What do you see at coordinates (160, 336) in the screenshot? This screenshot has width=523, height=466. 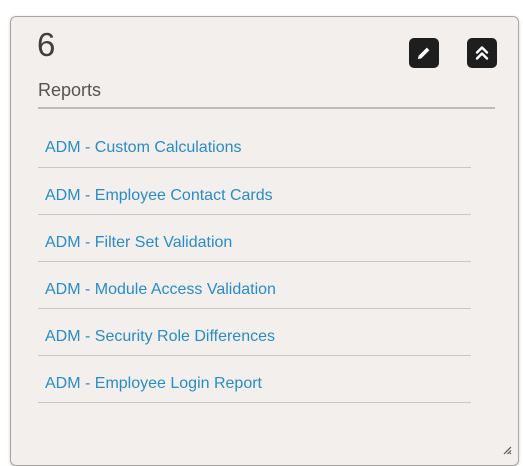 I see `report-link-security-role-differences: ADM - Security Role Differences` at bounding box center [160, 336].